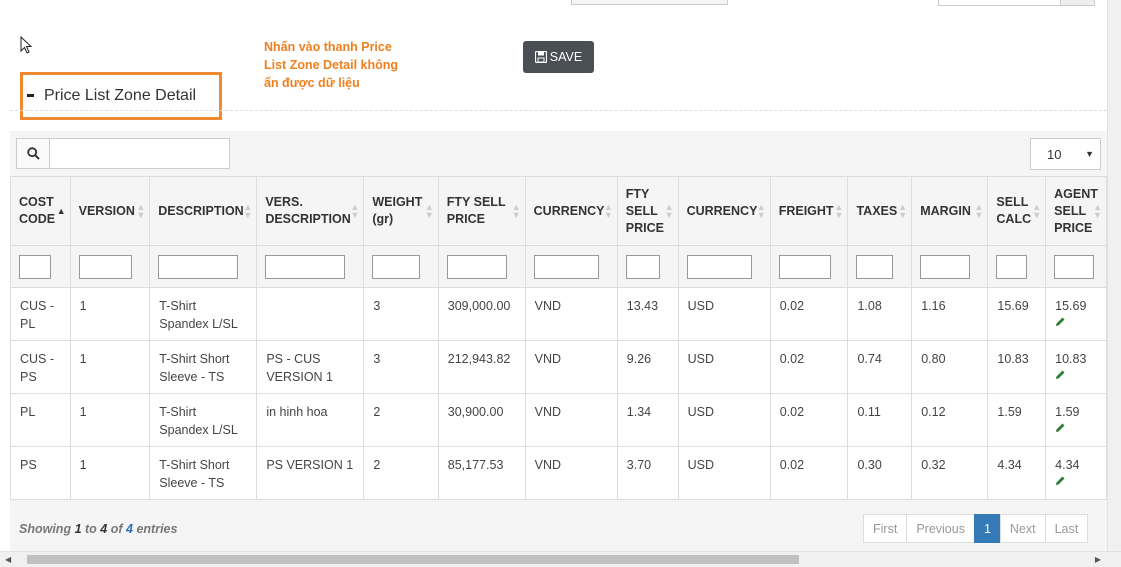  Describe the element at coordinates (558, 110) in the screenshot. I see `divider` at that location.